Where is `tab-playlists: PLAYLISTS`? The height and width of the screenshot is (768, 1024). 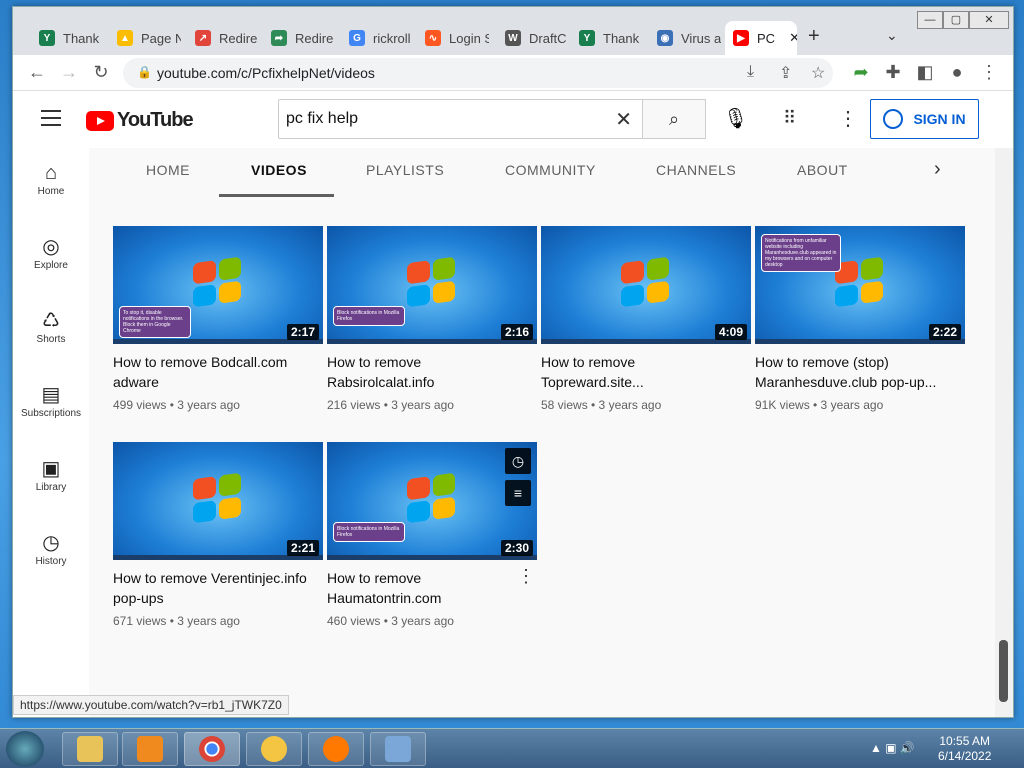
tab-playlists: PLAYLISTS is located at coordinates (405, 170).